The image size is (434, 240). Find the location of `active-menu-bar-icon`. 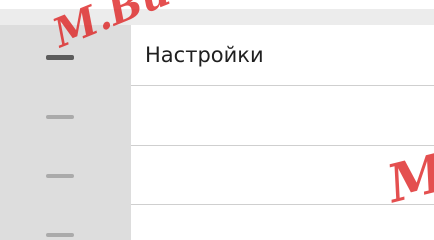

active-menu-bar-icon is located at coordinates (60, 57).